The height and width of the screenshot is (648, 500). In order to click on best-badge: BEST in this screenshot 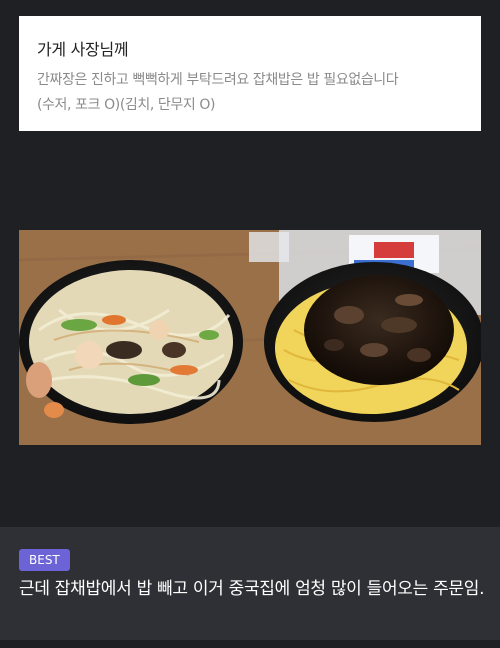, I will do `click(44, 560)`.